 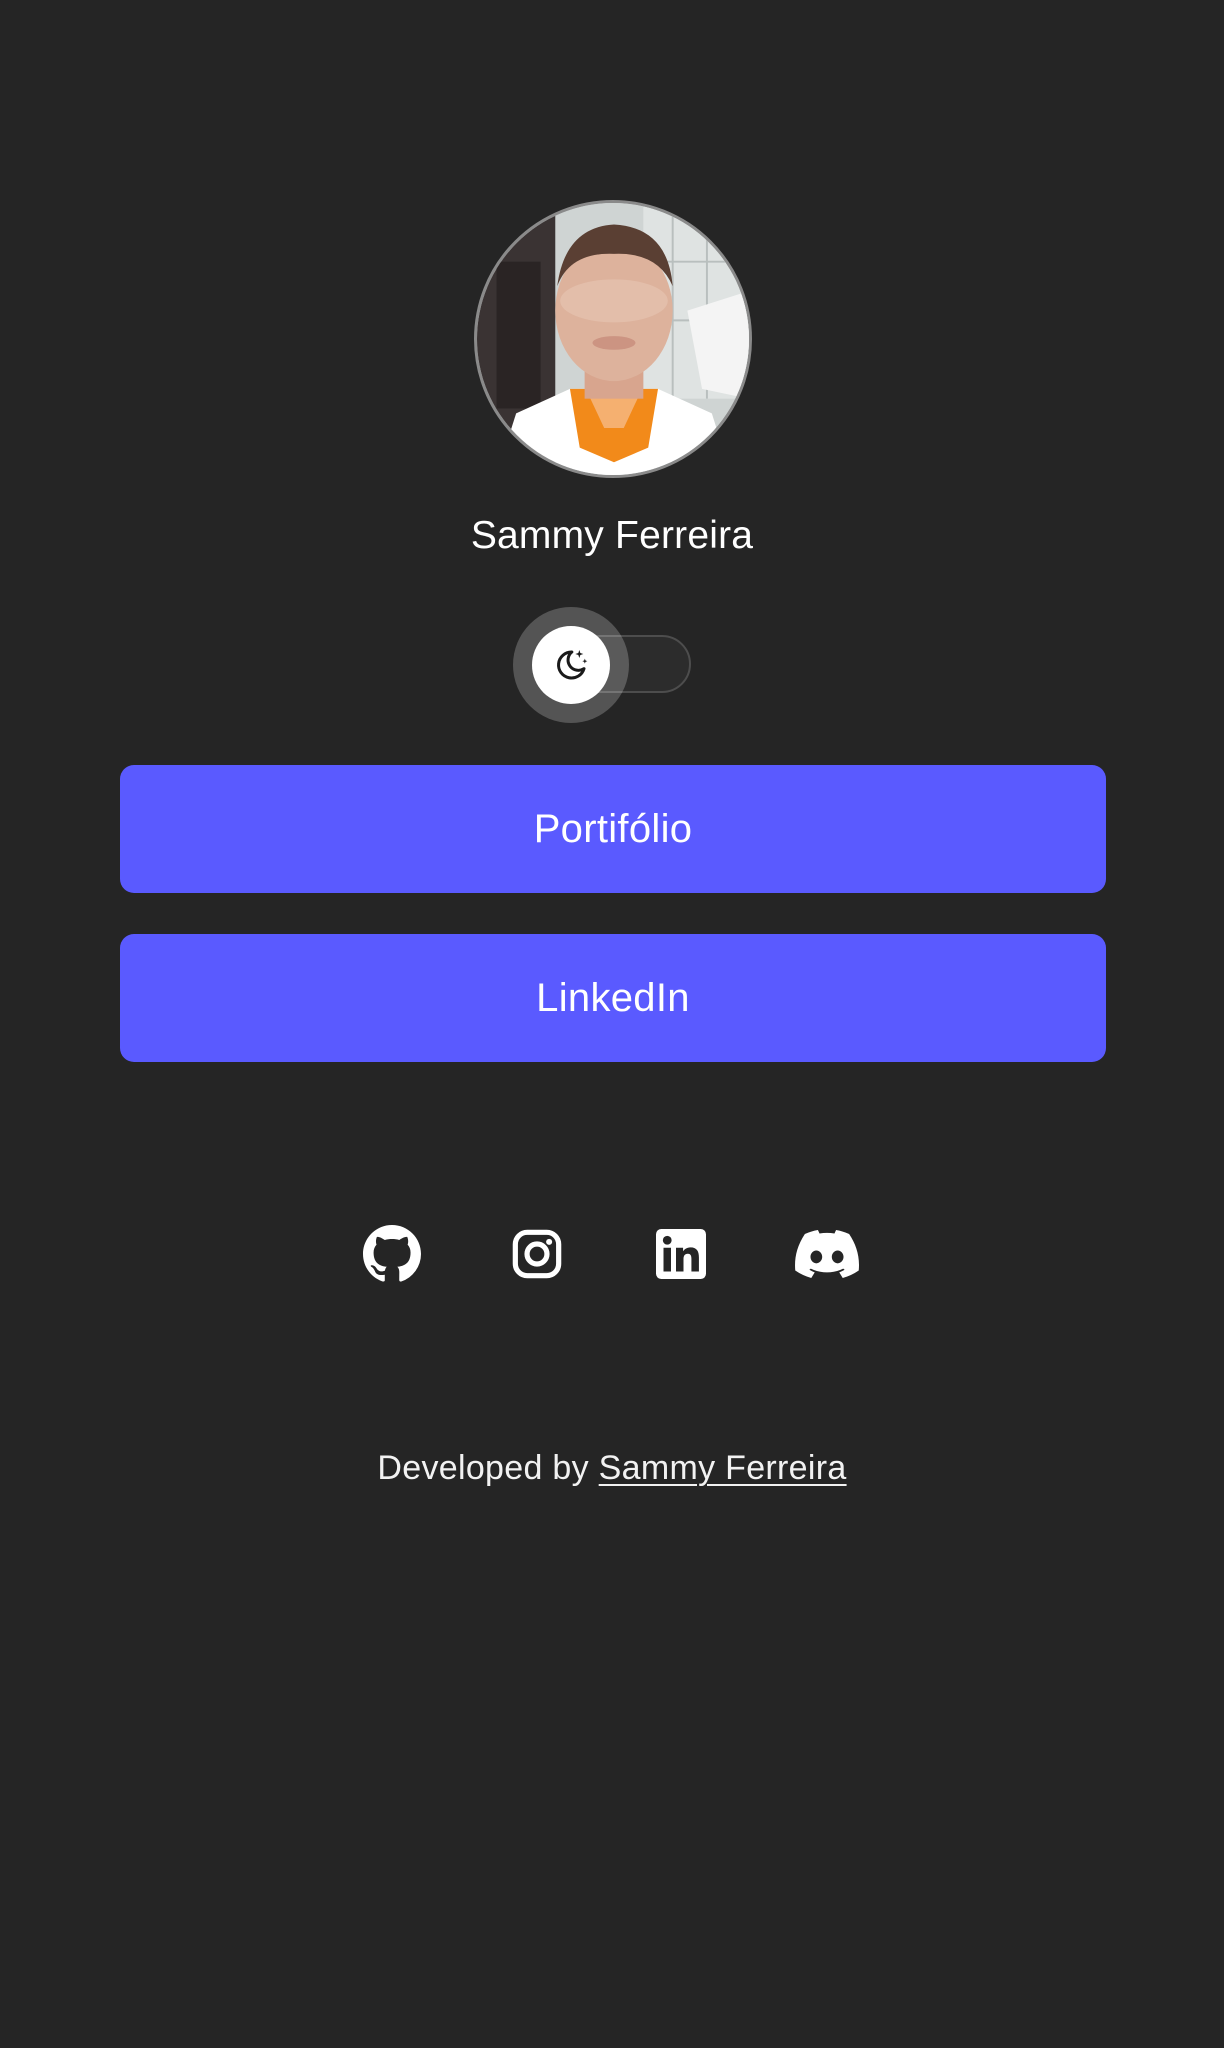 What do you see at coordinates (613, 829) in the screenshot?
I see `portfolio-button: Portifólio` at bounding box center [613, 829].